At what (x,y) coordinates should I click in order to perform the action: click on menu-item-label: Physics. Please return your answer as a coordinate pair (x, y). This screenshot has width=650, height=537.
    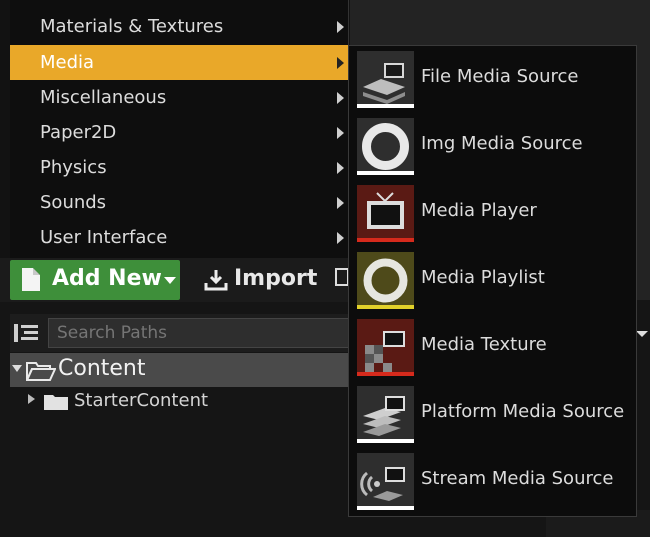
    Looking at the image, I should click on (73, 167).